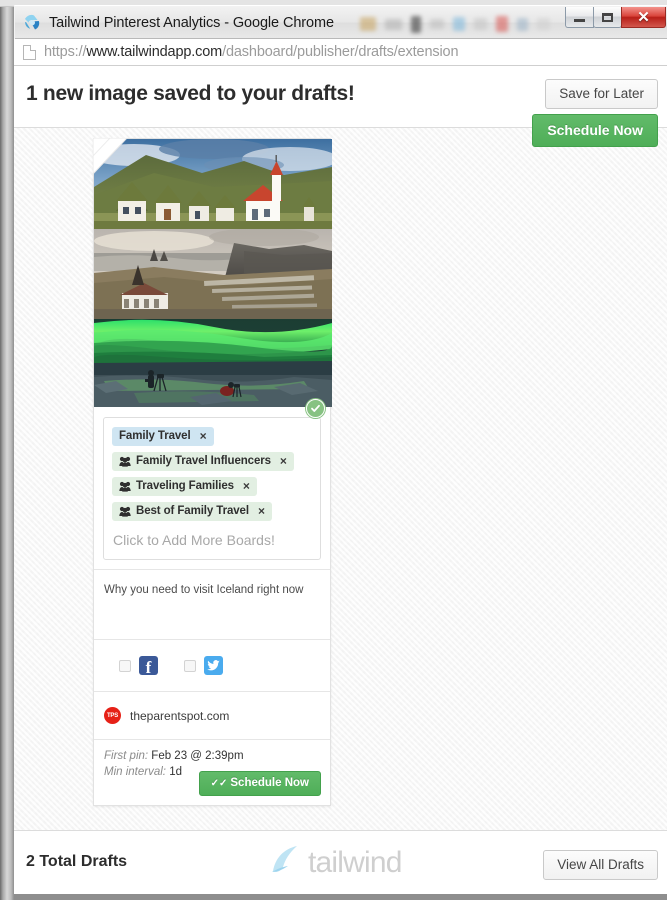  Describe the element at coordinates (190, 665) in the screenshot. I see `twitter-share-checkbox` at that location.